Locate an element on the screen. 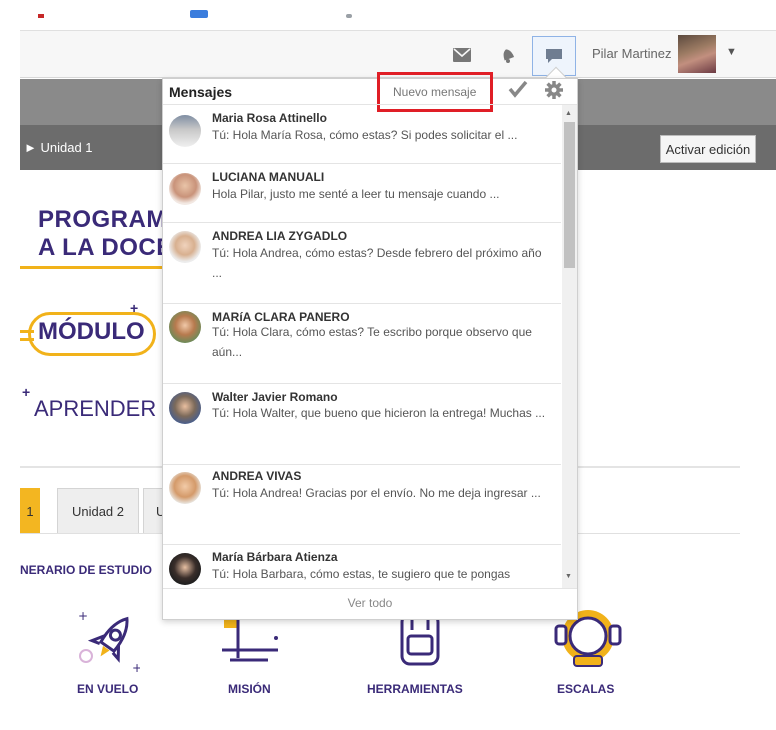 The image size is (776, 730). top-strip-icon is located at coordinates (199, 14).